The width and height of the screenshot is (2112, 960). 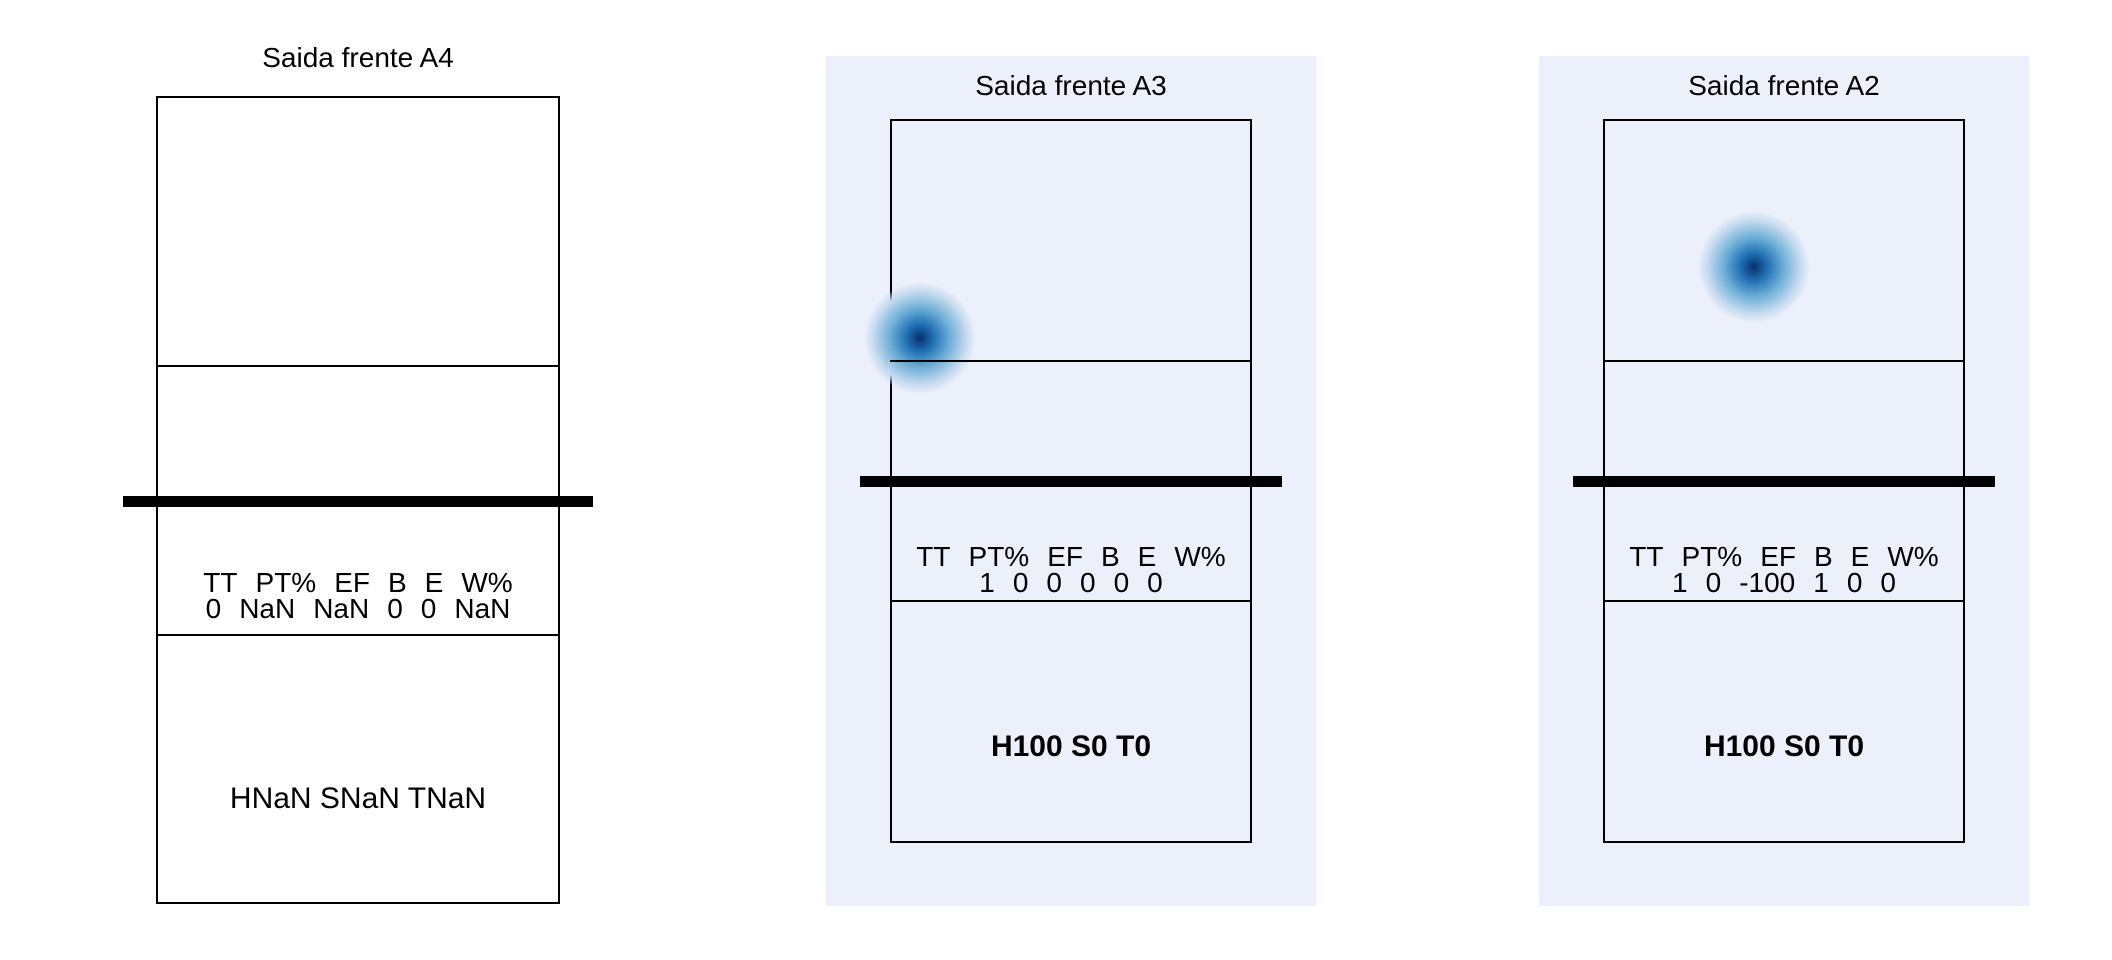 I want to click on stat-value-e: 0, so click(x=1854, y=582).